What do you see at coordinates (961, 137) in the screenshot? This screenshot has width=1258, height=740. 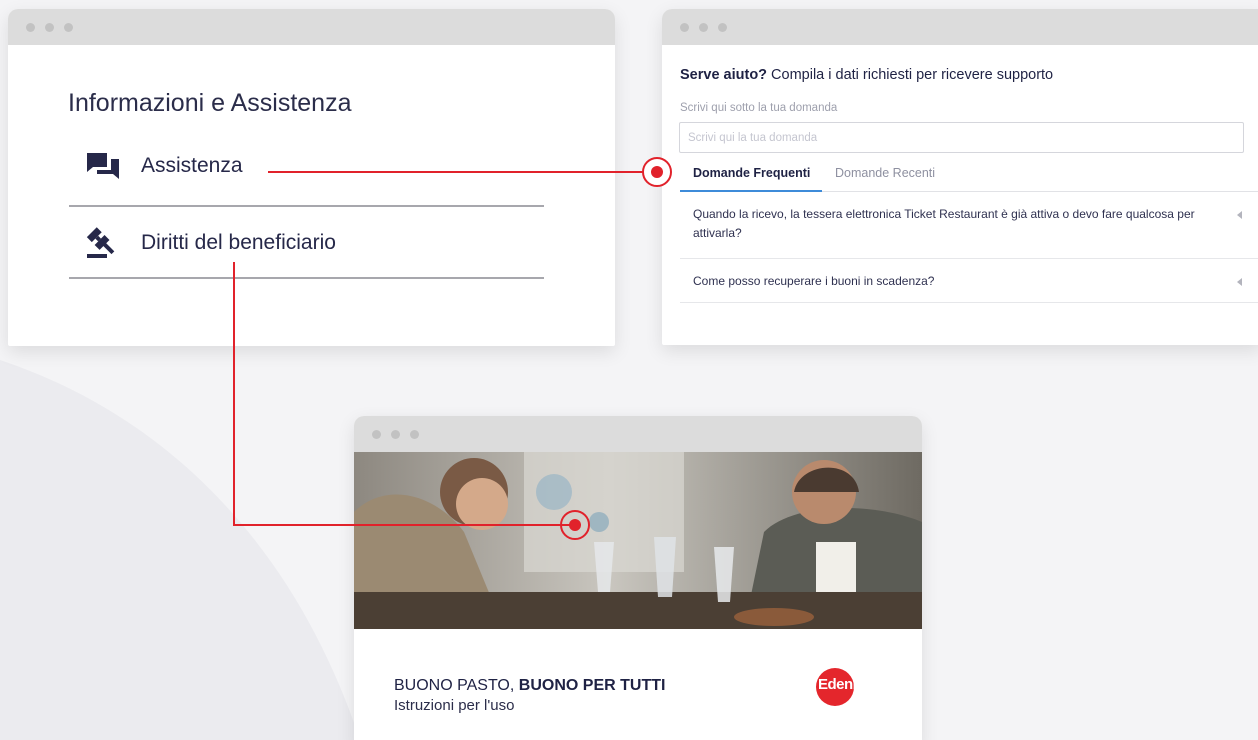 I see `question-input` at bounding box center [961, 137].